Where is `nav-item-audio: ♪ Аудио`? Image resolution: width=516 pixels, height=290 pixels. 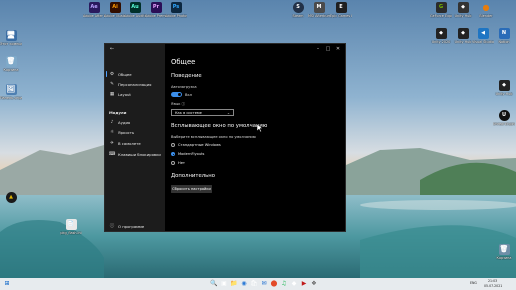 nav-item-audio: ♪ Аудио is located at coordinates (136, 122).